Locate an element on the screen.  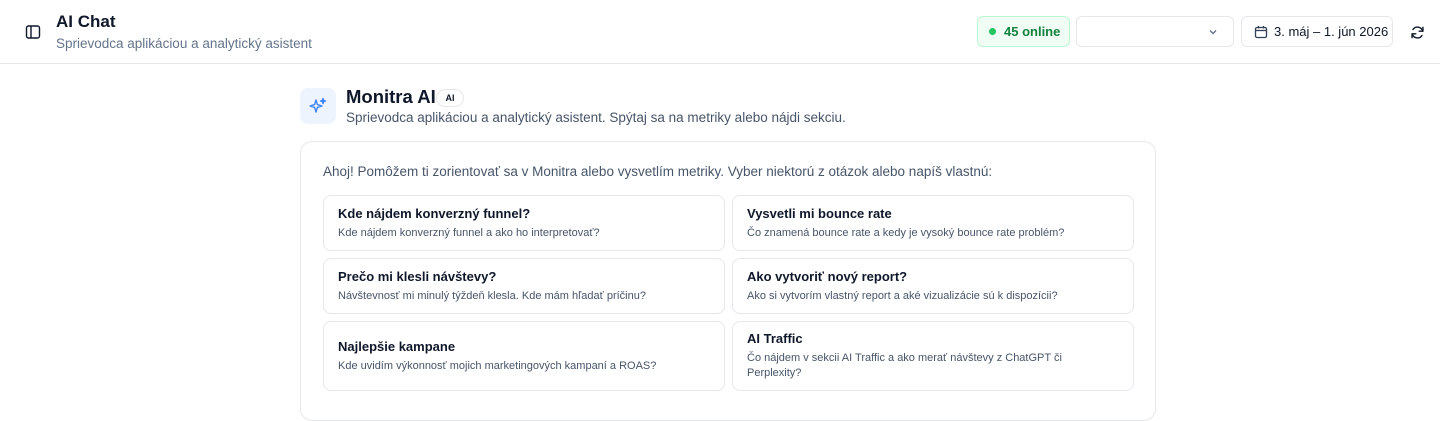
online-status-badge: 45 online is located at coordinates (1023, 31).